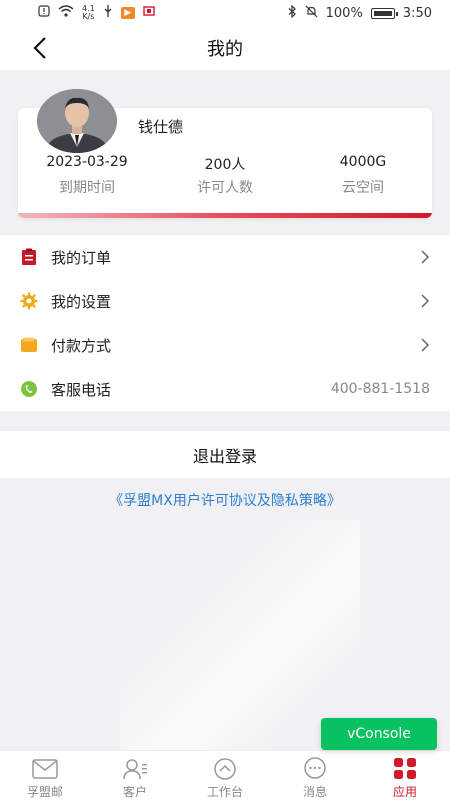 Image resolution: width=450 pixels, height=800 pixels. I want to click on logout-button: 退出登录, so click(225, 454).